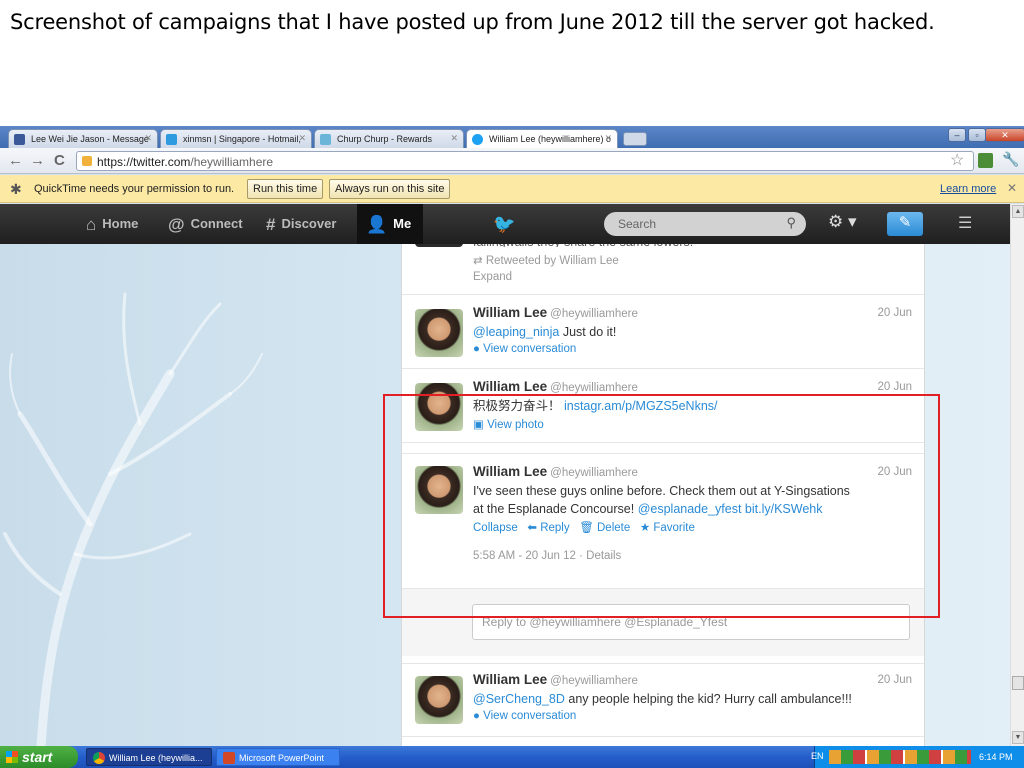 The width and height of the screenshot is (1024, 768). I want to click on tab-hotmail: xinmsn | Singapore - Hotmail, ✕, so click(236, 138).